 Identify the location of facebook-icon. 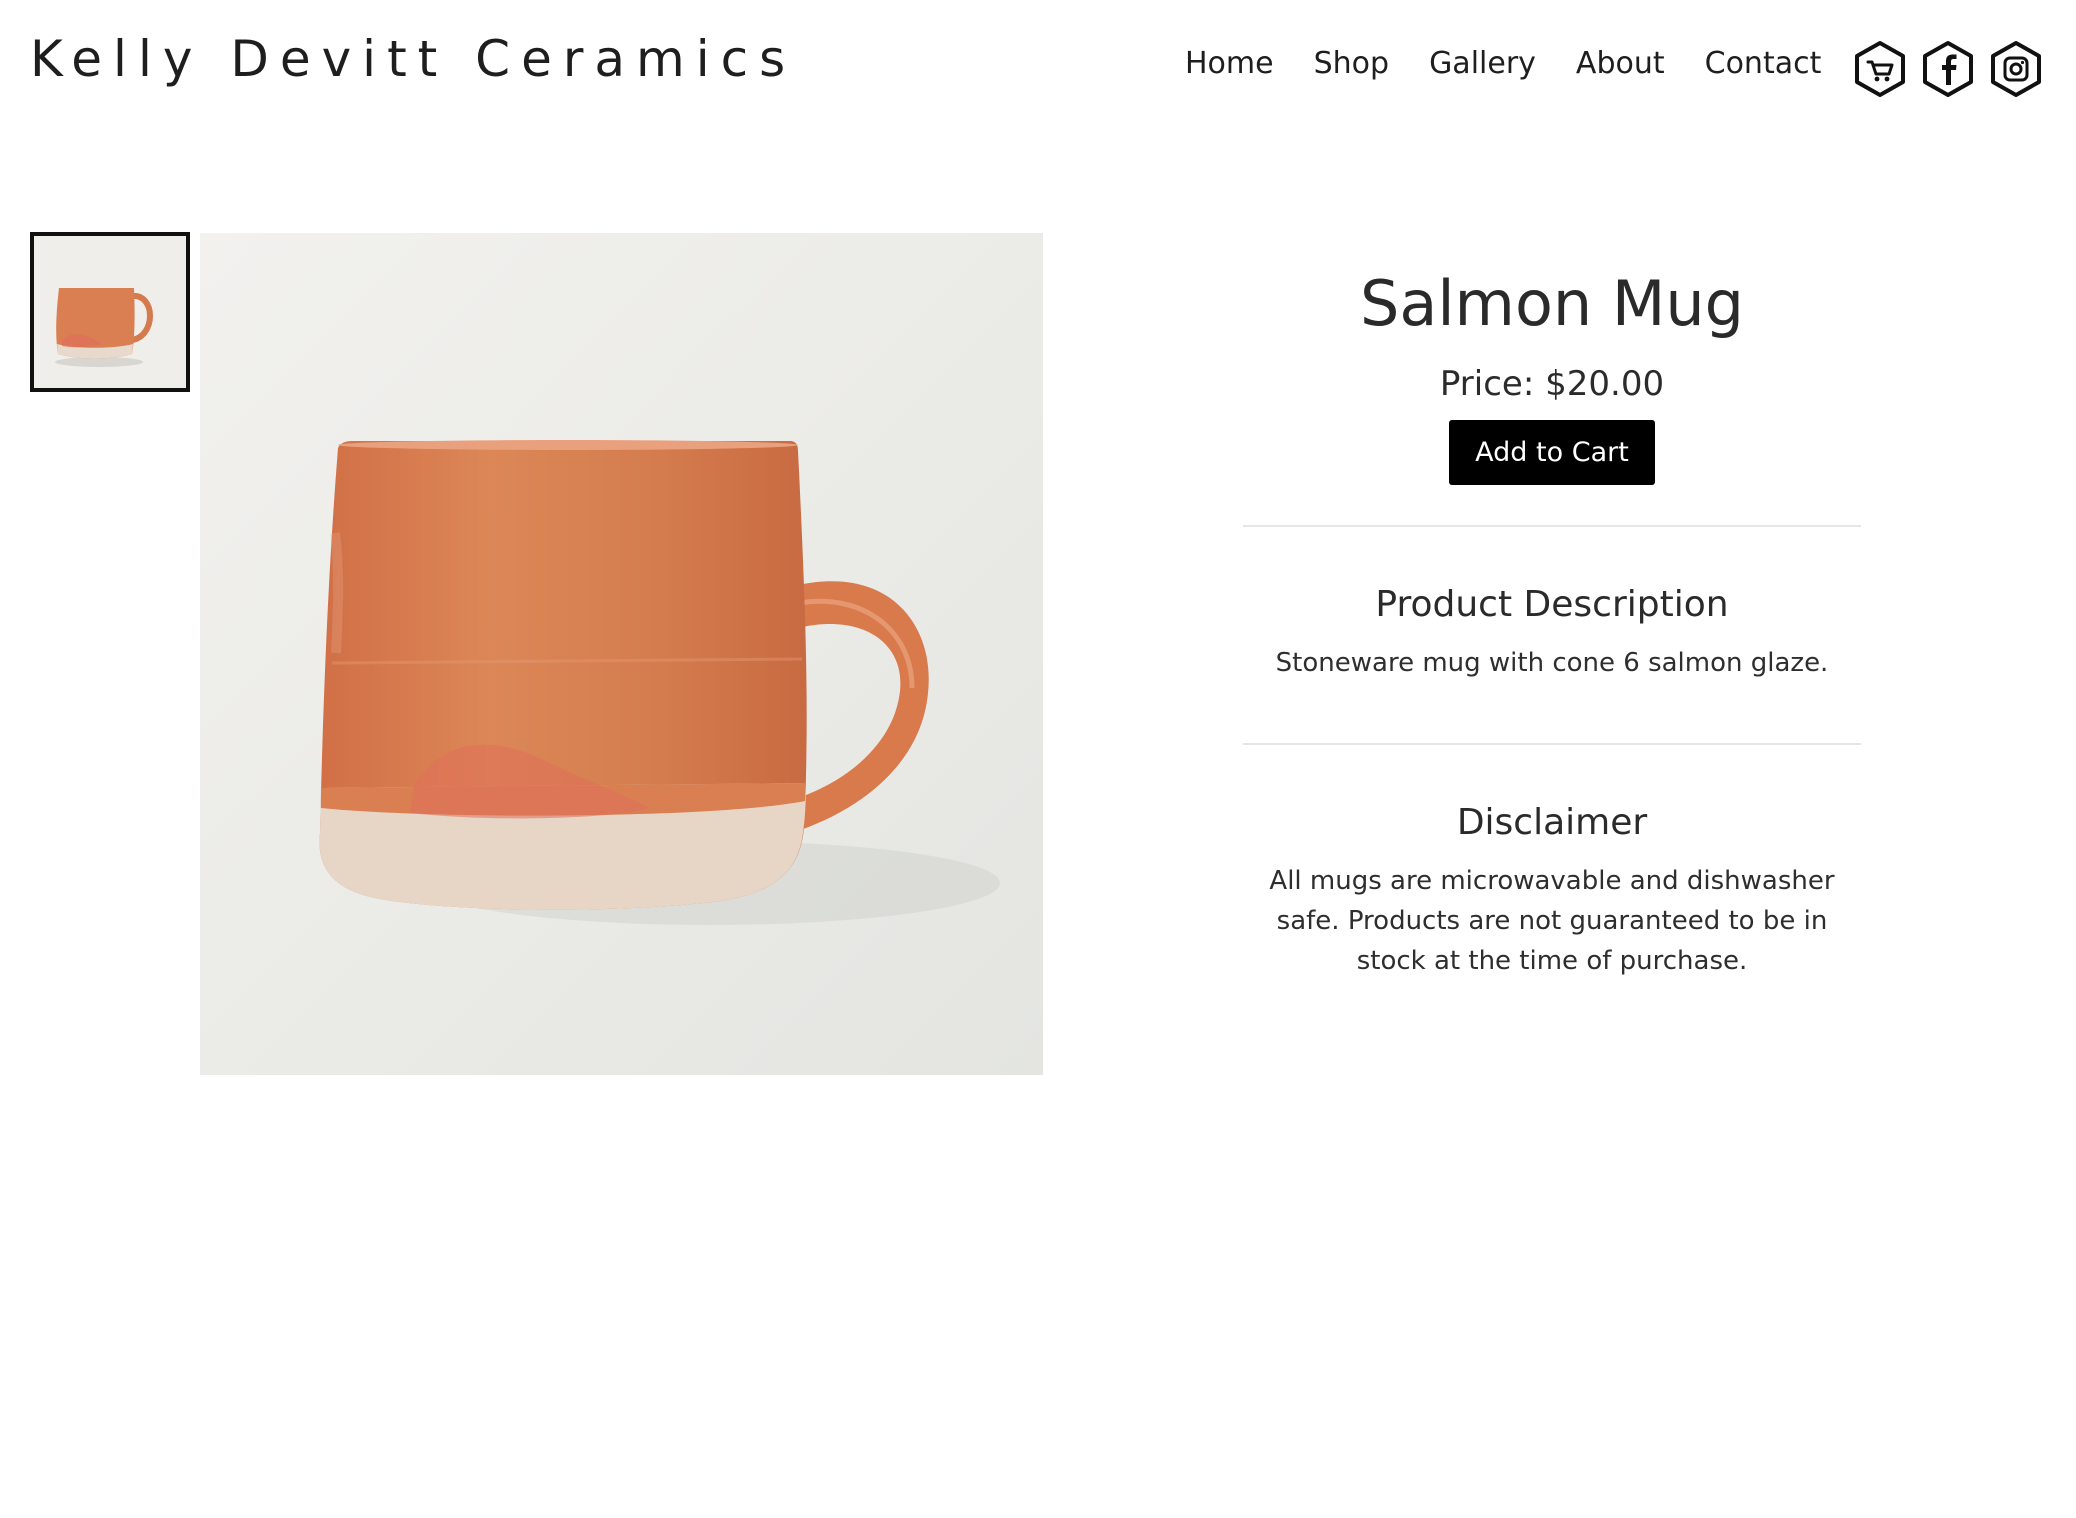
(1948, 69).